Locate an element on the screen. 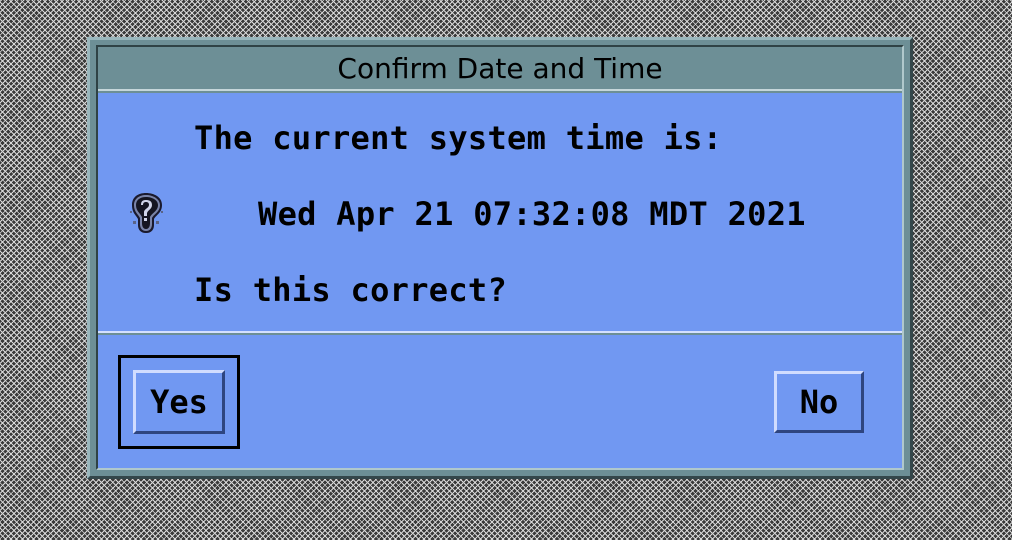  question-icon is located at coordinates (146, 213).